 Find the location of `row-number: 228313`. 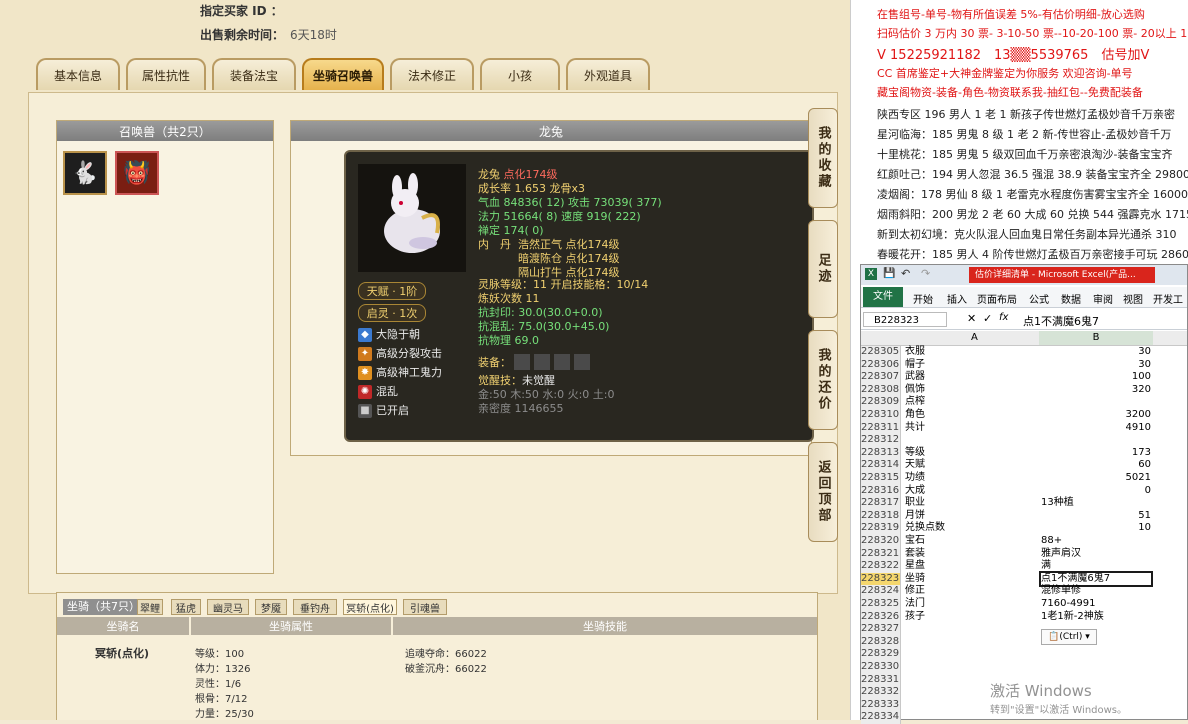

row-number: 228313 is located at coordinates (881, 453).